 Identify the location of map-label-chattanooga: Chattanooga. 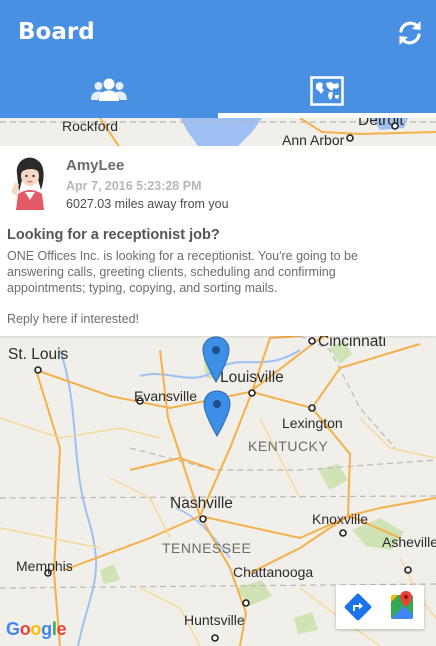
(273, 572).